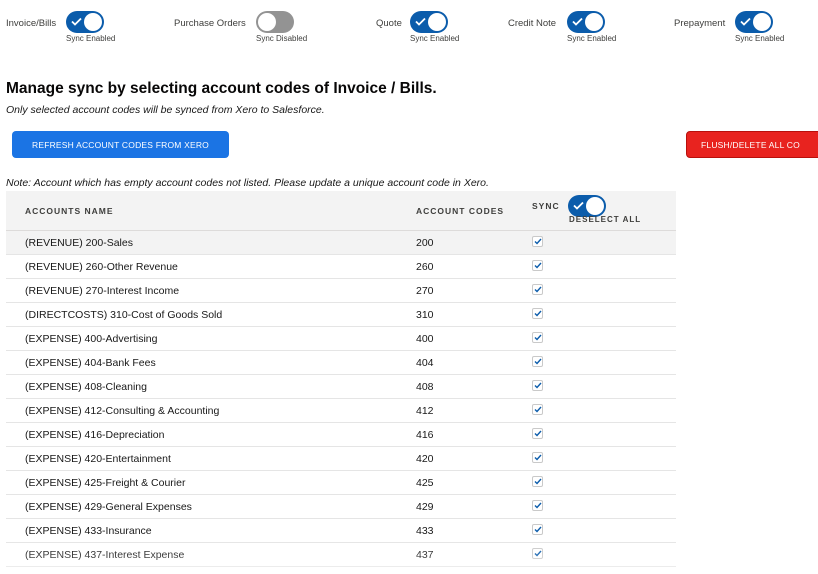  What do you see at coordinates (532, 23) in the screenshot?
I see `sync-label-credit-note: Credit Note` at bounding box center [532, 23].